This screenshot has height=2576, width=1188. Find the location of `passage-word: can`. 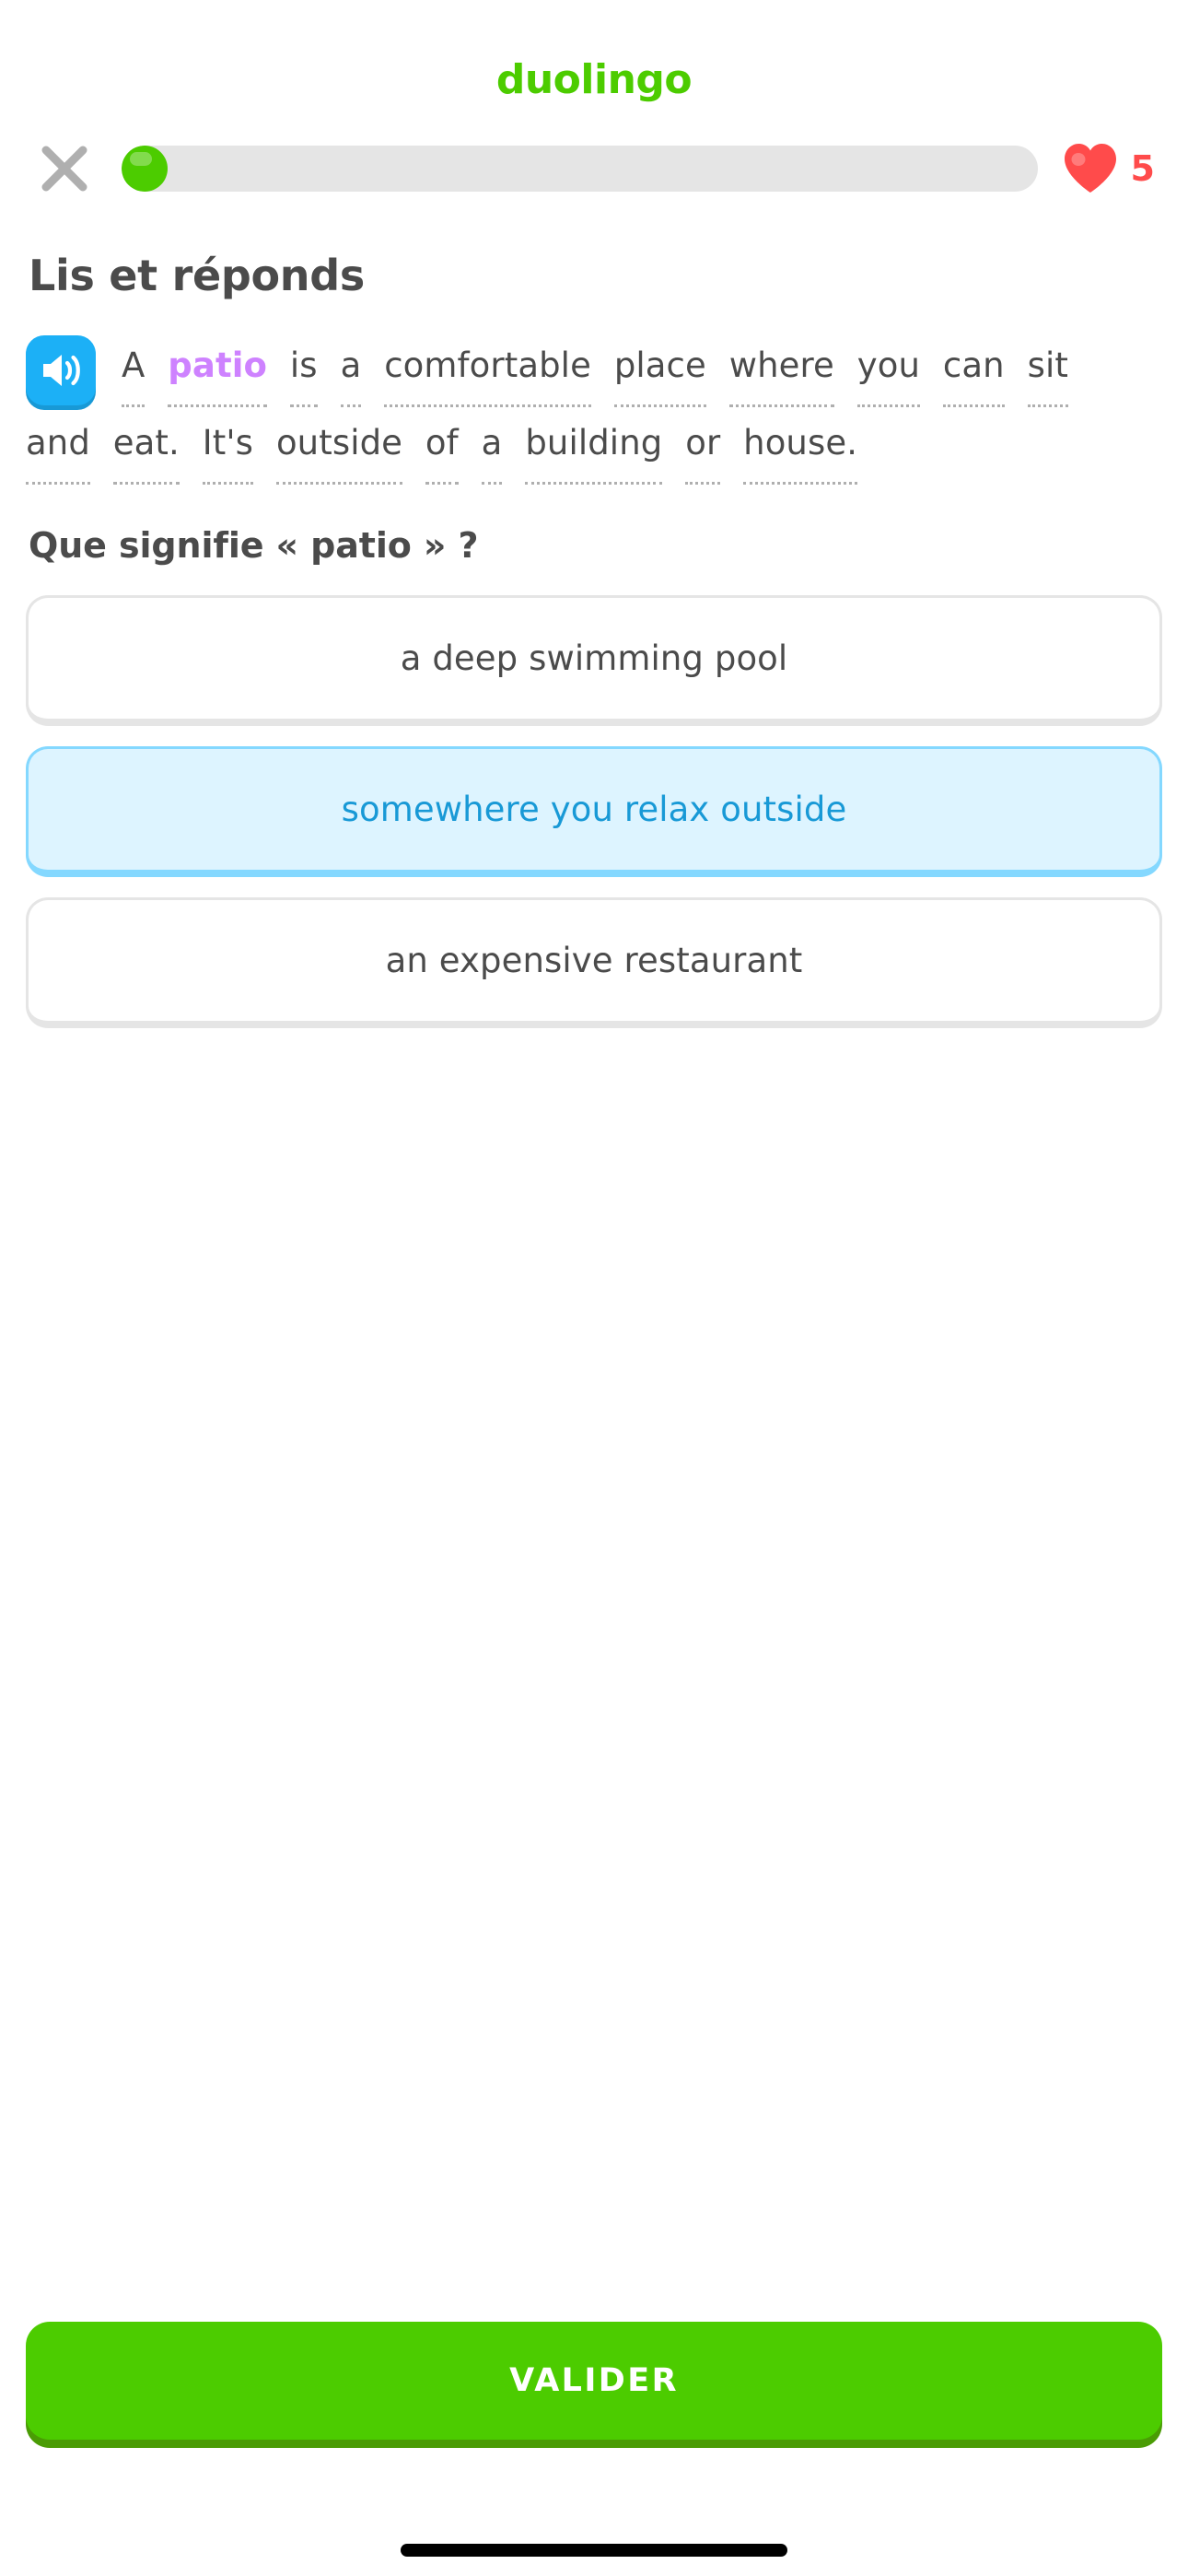

passage-word: can is located at coordinates (973, 368).